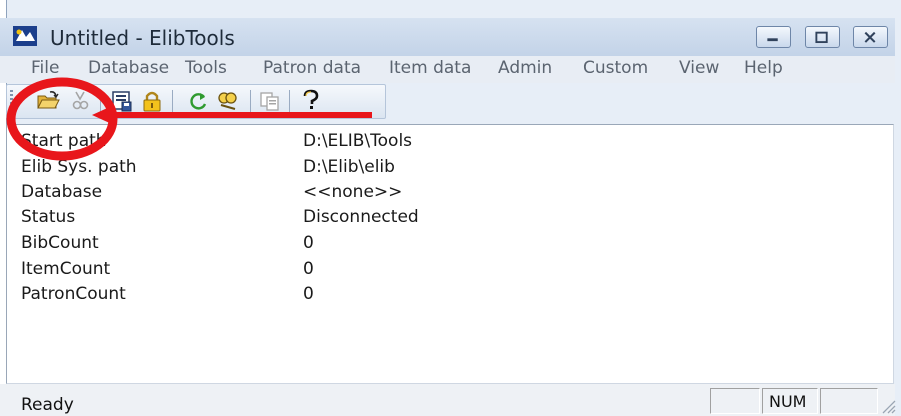 This screenshot has height=416, width=901. What do you see at coordinates (11, 102) in the screenshot?
I see `toolbar-grip` at bounding box center [11, 102].